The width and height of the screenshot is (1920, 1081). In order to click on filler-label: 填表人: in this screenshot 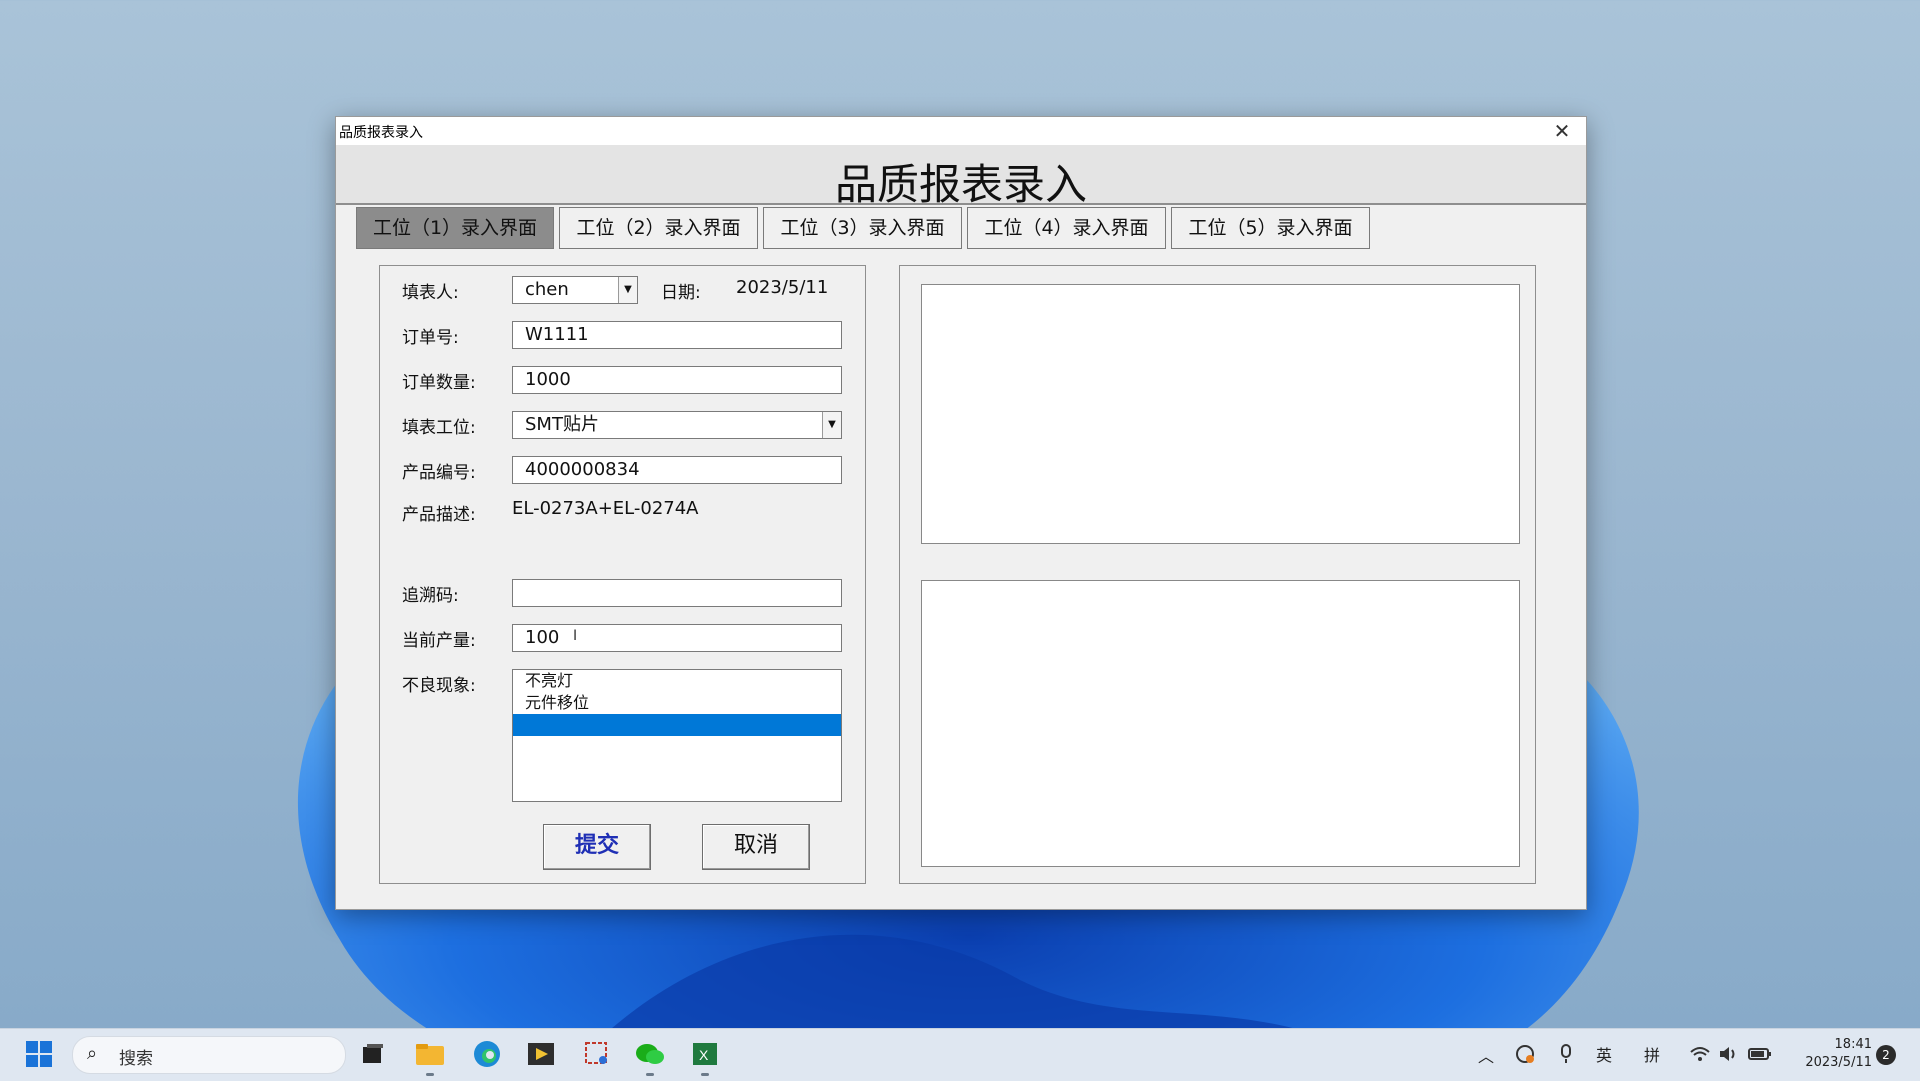, I will do `click(430, 293)`.